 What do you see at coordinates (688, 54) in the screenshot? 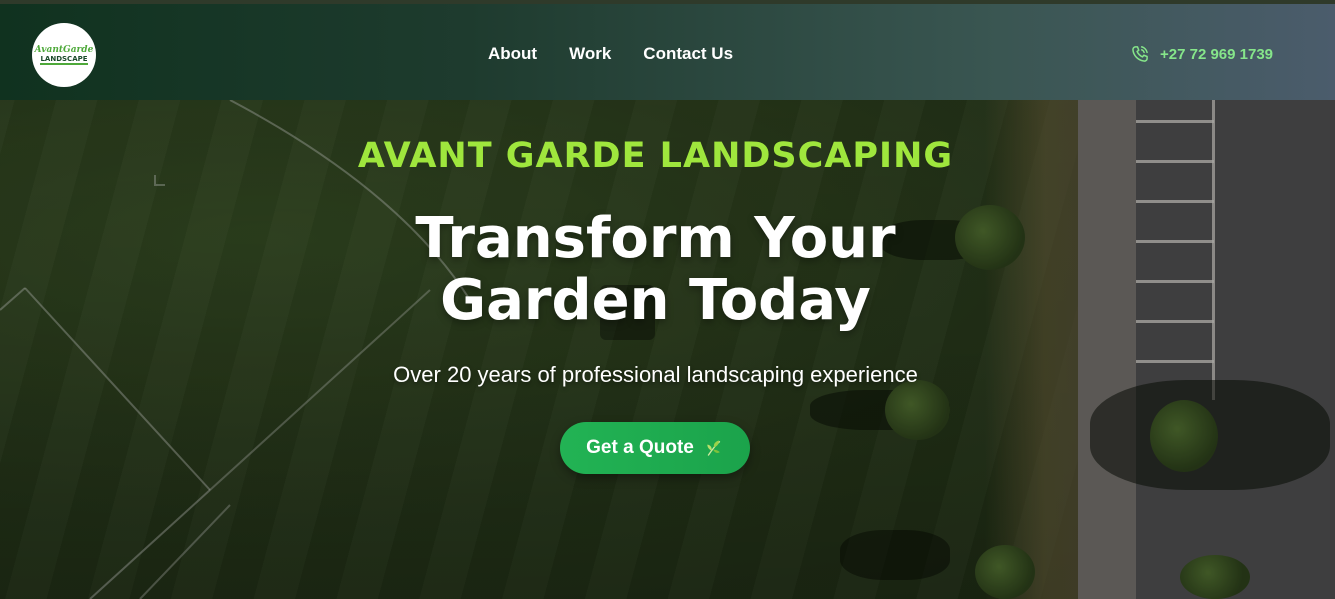
I see `nav-link-contact: Contact Us` at bounding box center [688, 54].